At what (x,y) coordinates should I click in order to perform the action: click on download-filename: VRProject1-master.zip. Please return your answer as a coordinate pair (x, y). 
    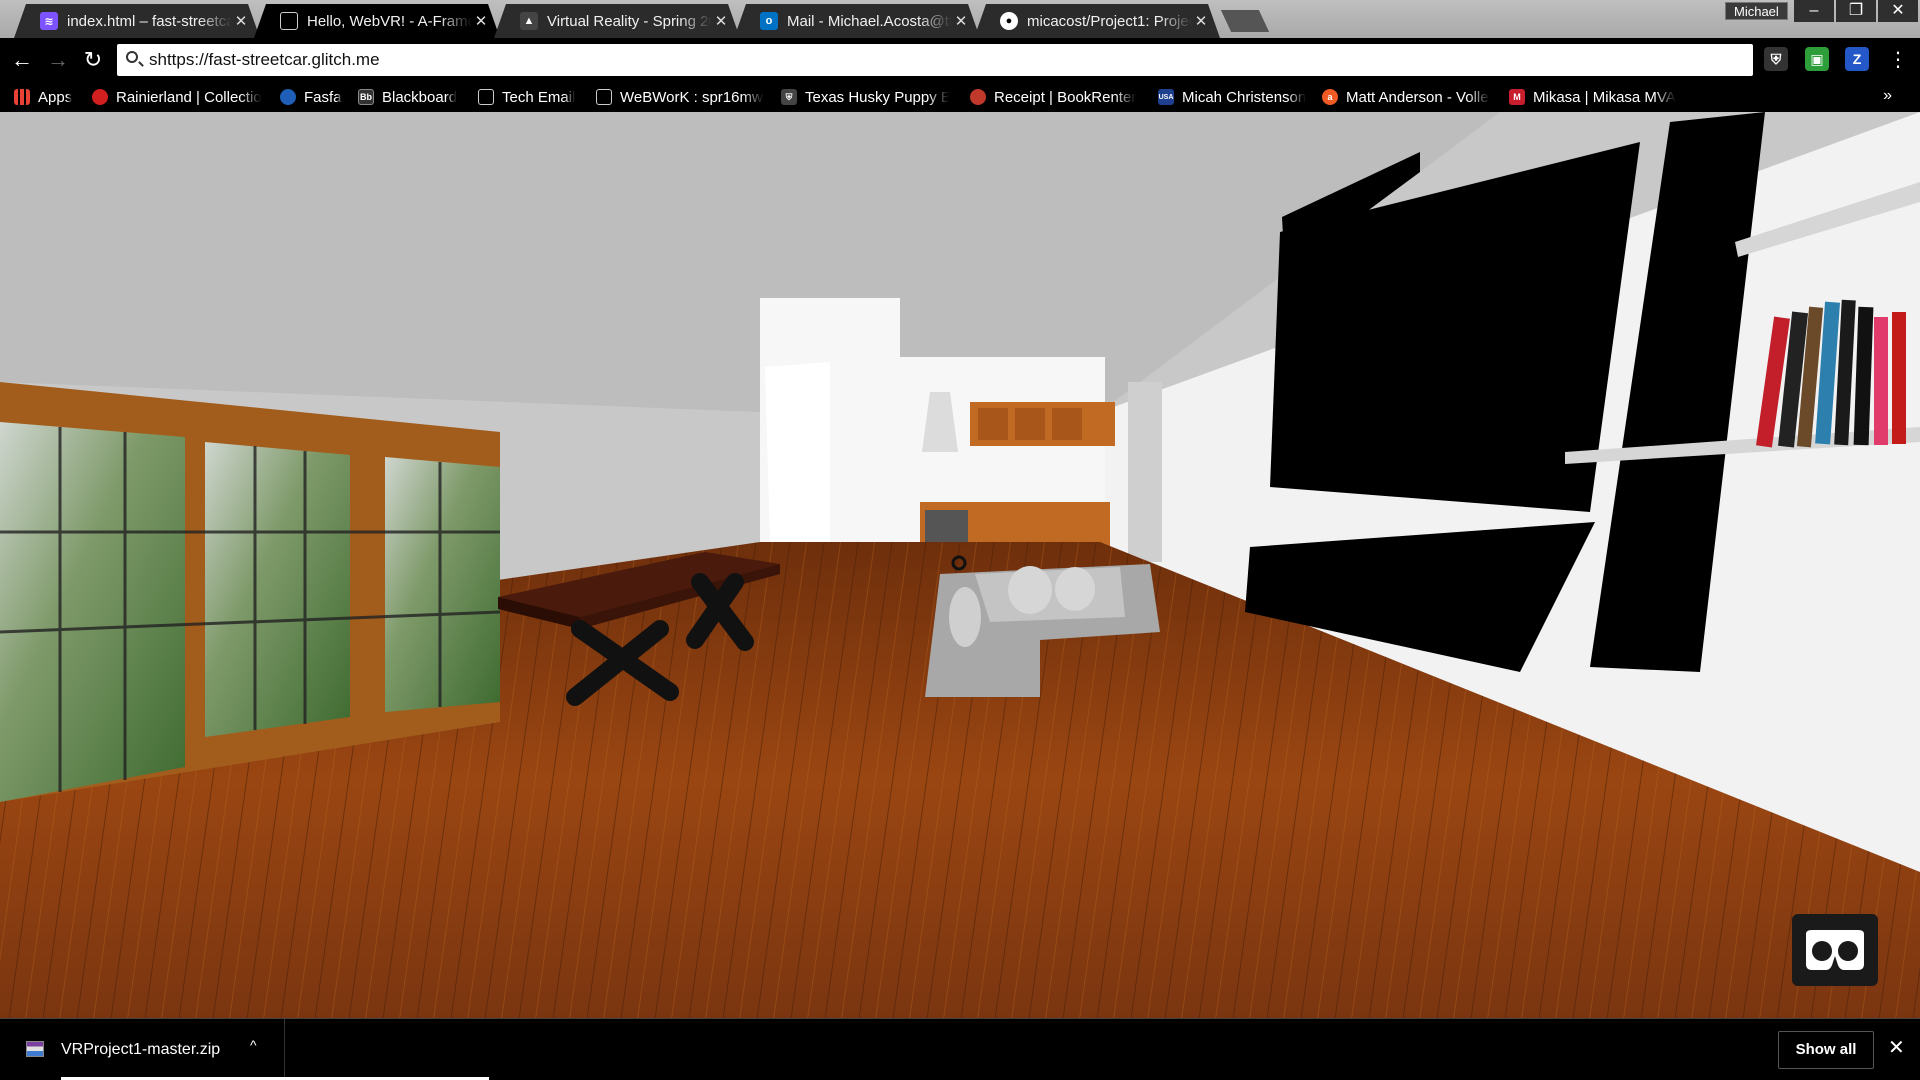
    Looking at the image, I should click on (140, 1050).